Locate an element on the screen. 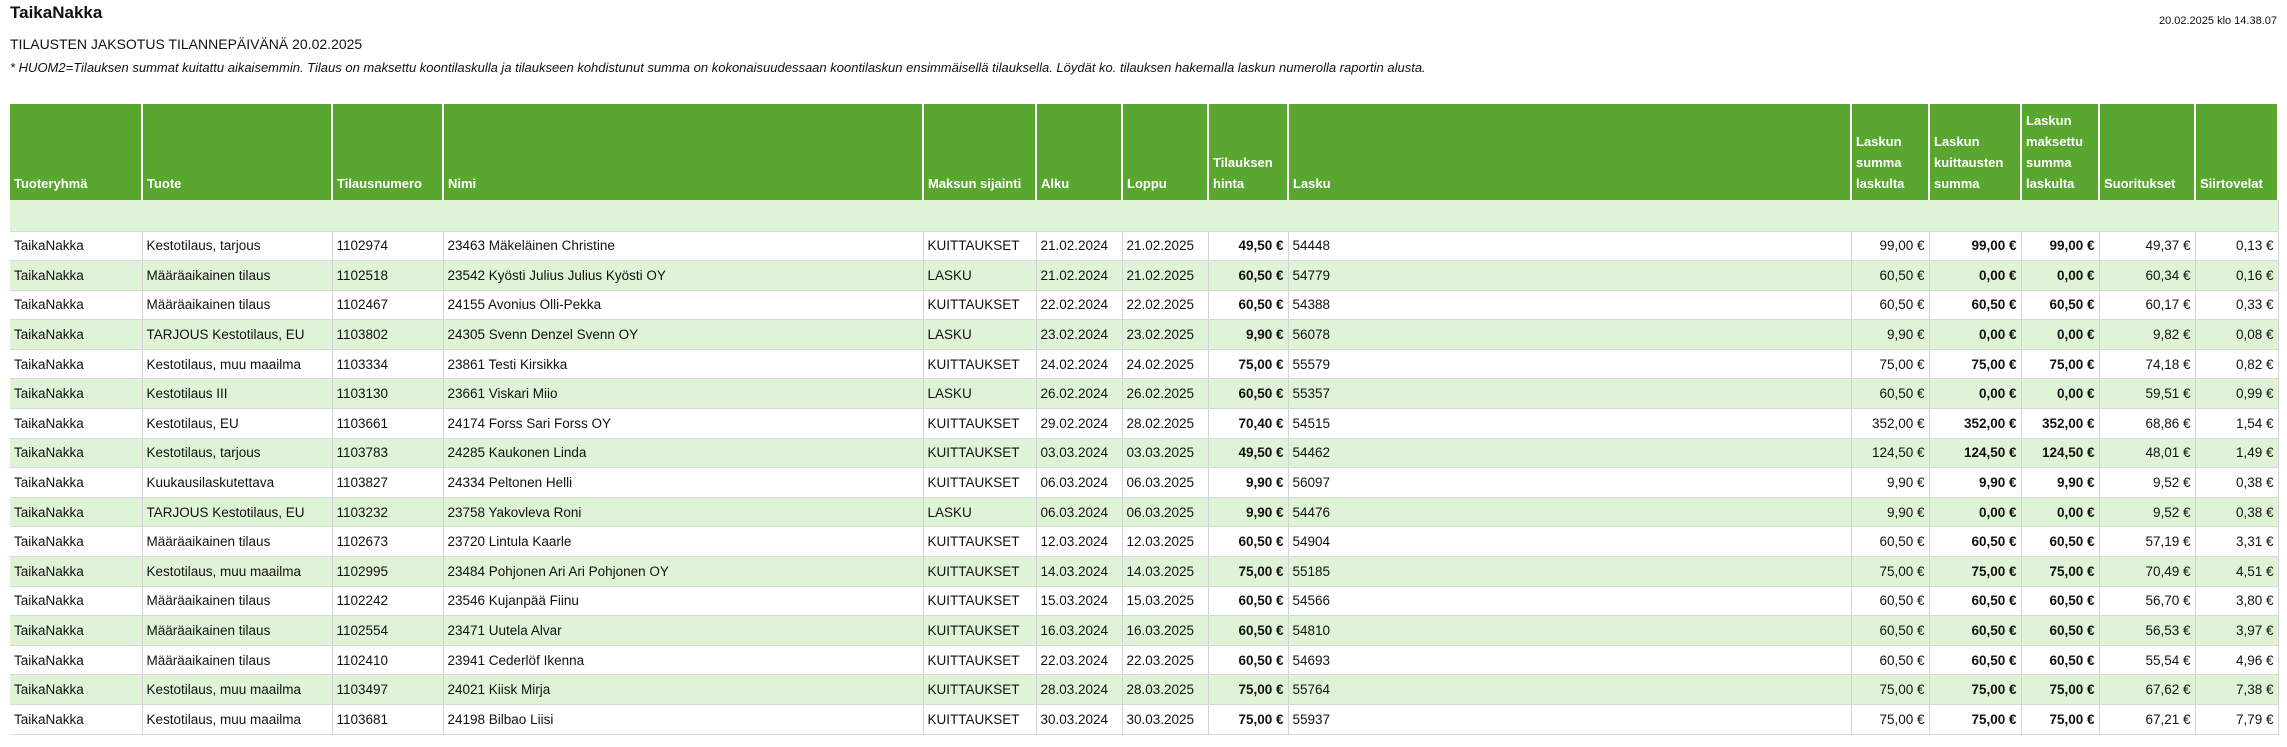  column-header: Maksun sijainti is located at coordinates (980, 152).